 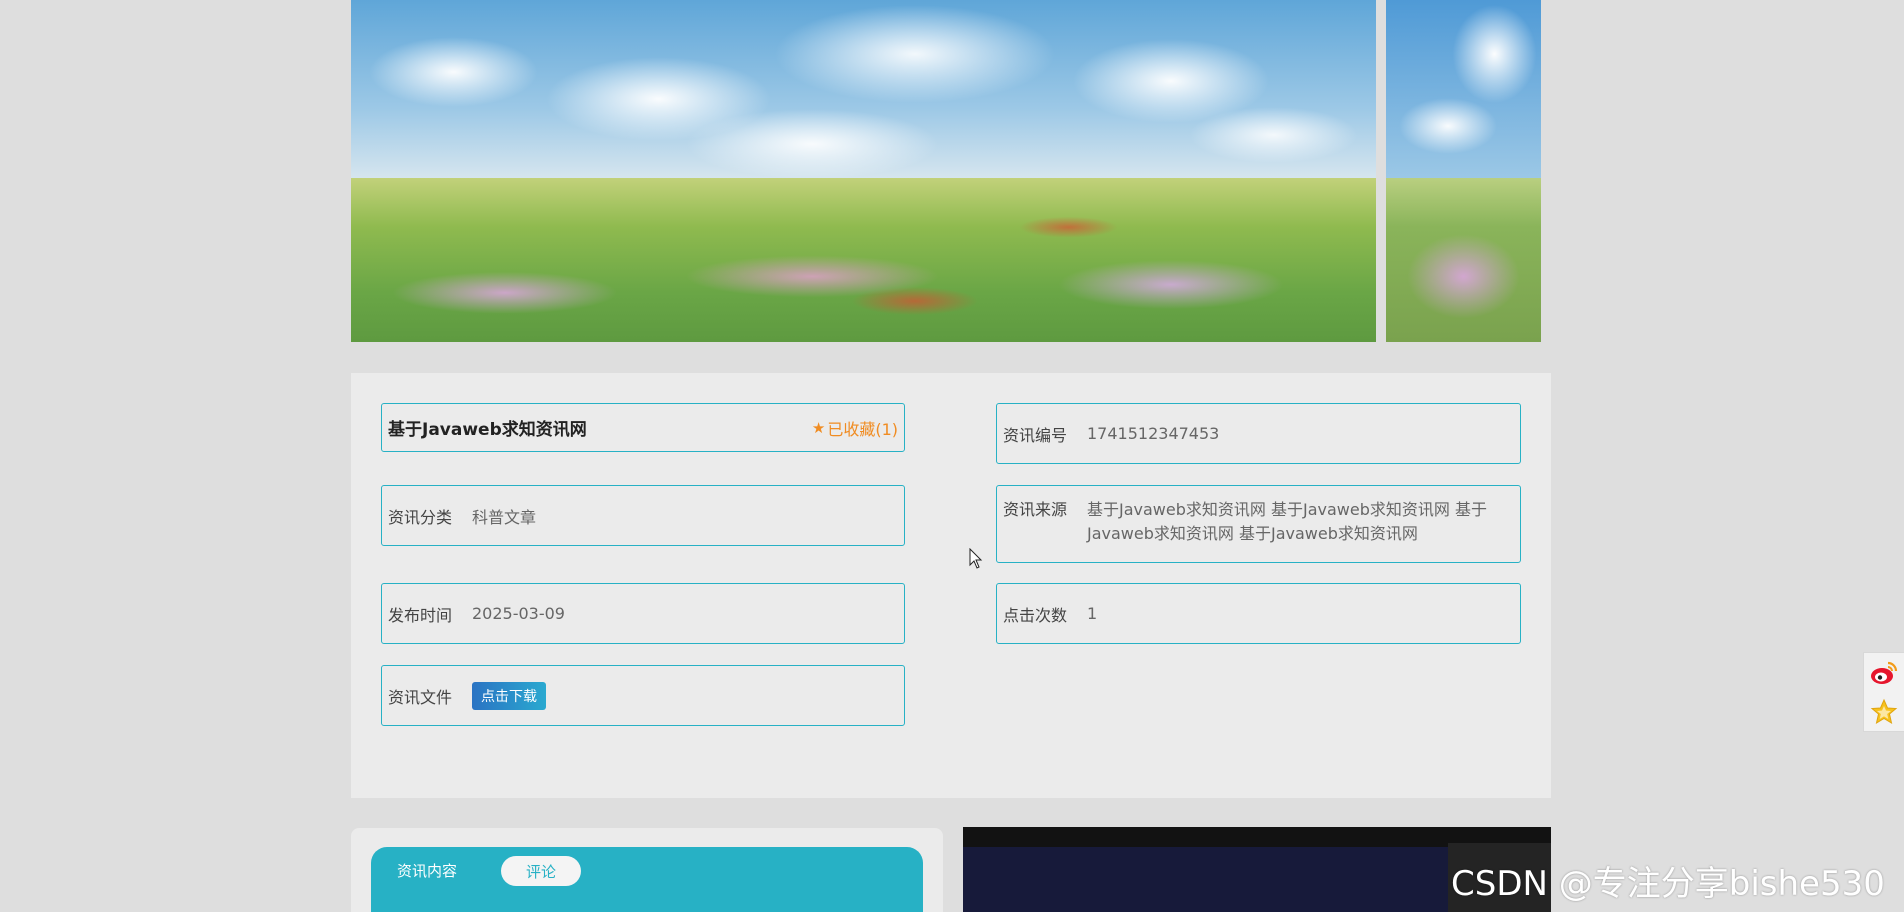 I want to click on banner-image-next, so click(x=1463, y=171).